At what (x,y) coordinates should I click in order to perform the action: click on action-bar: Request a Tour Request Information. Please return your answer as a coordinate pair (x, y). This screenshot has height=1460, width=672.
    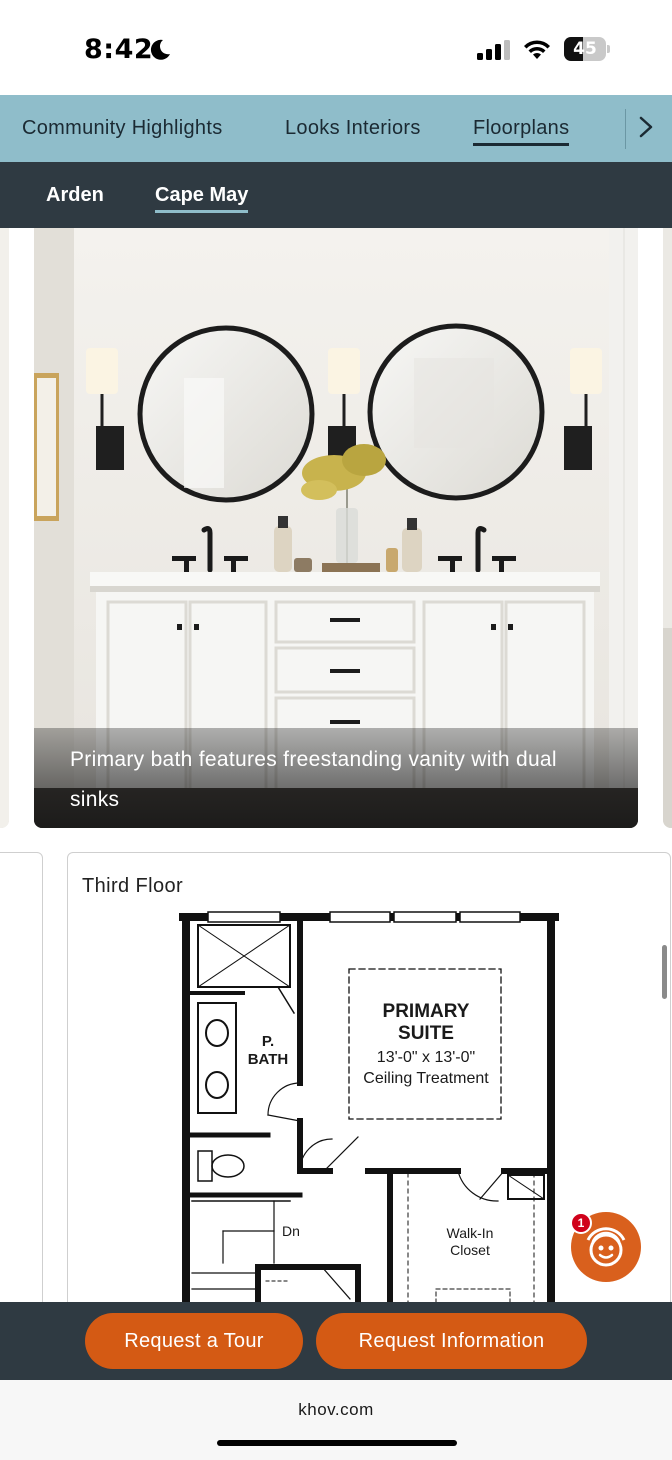
    Looking at the image, I should click on (336, 1341).